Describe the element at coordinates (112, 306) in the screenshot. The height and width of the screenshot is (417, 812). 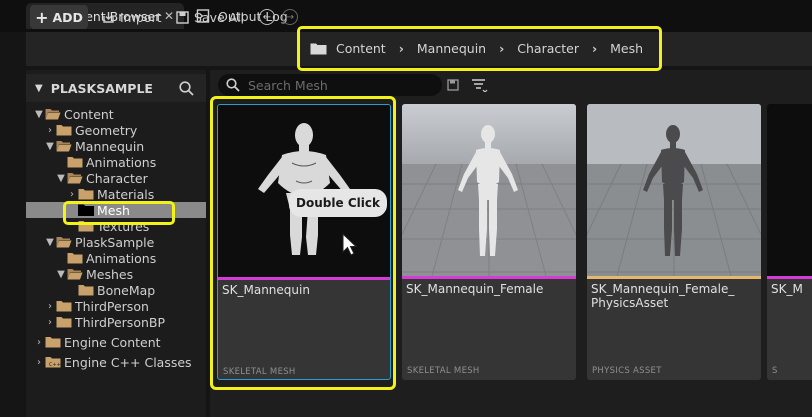
I see `tree-item-label: ThirdPerson` at that location.